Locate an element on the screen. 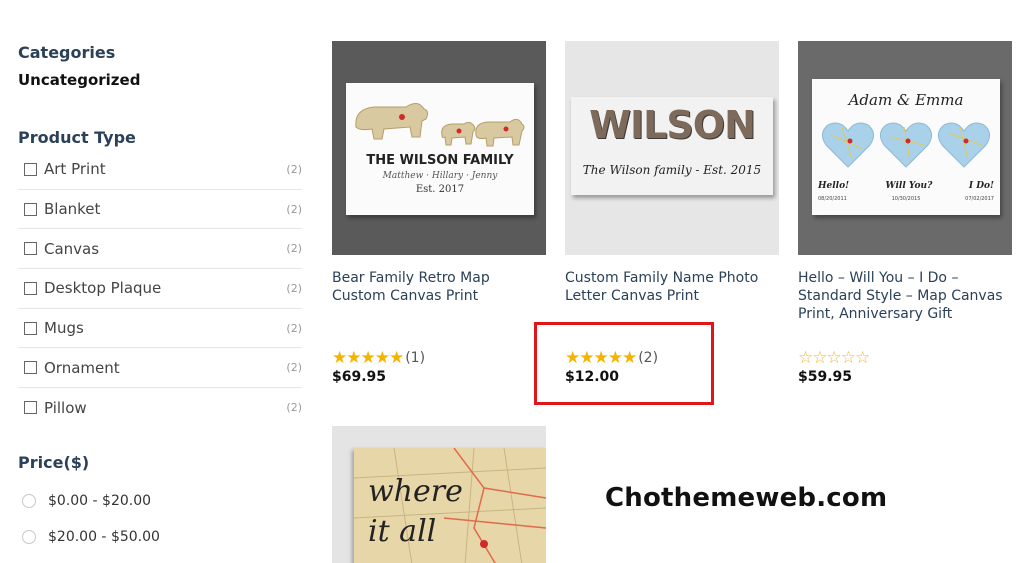 Image resolution: width=1024 pixels, height=563 pixels. filter-desktop-plaque: Desktop Plaque (2) is located at coordinates (160, 289).